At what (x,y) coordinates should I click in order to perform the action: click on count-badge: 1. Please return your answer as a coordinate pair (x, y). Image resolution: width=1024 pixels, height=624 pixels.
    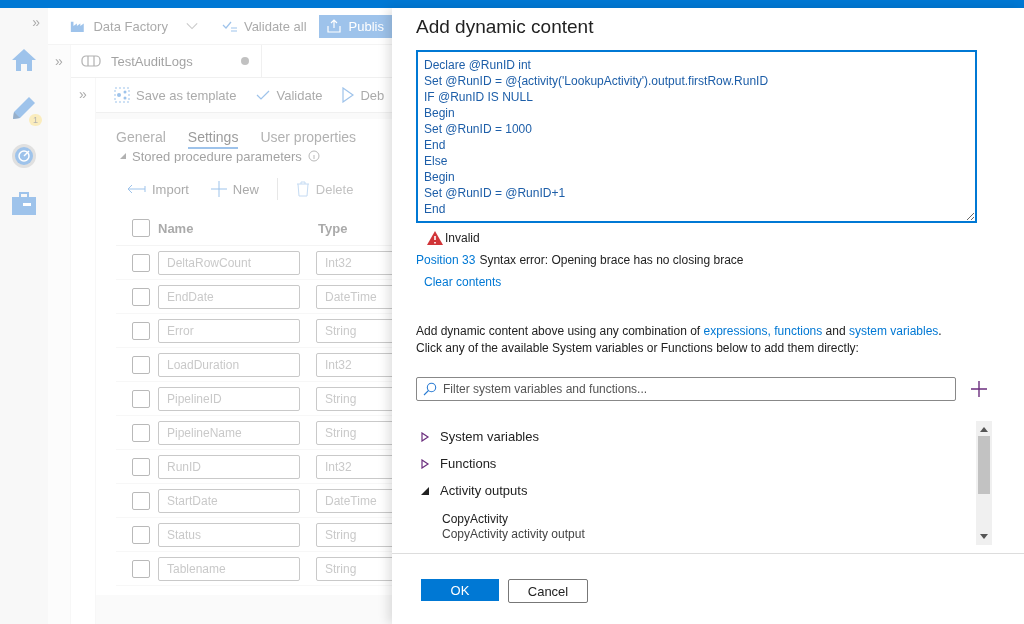
    Looking at the image, I should click on (35, 120).